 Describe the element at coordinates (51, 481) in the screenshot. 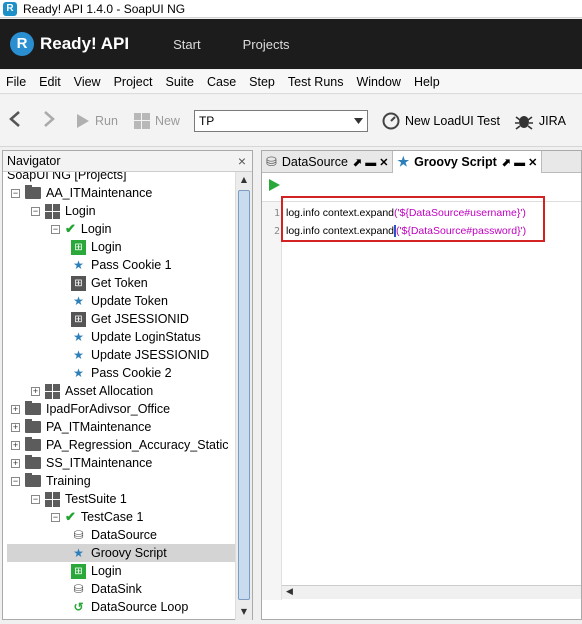

I see `tree-item: − Training` at that location.